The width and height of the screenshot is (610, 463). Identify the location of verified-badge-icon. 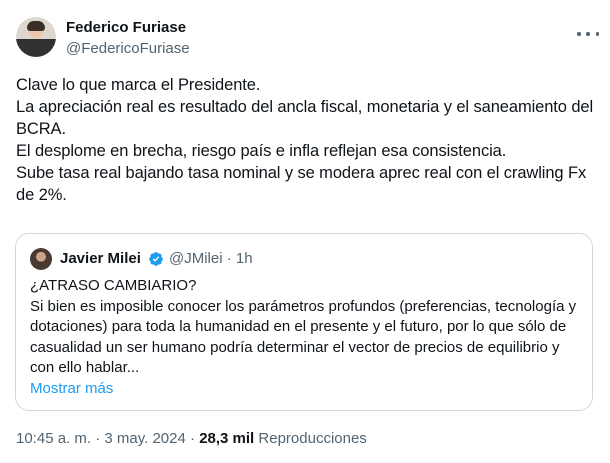
(156, 259).